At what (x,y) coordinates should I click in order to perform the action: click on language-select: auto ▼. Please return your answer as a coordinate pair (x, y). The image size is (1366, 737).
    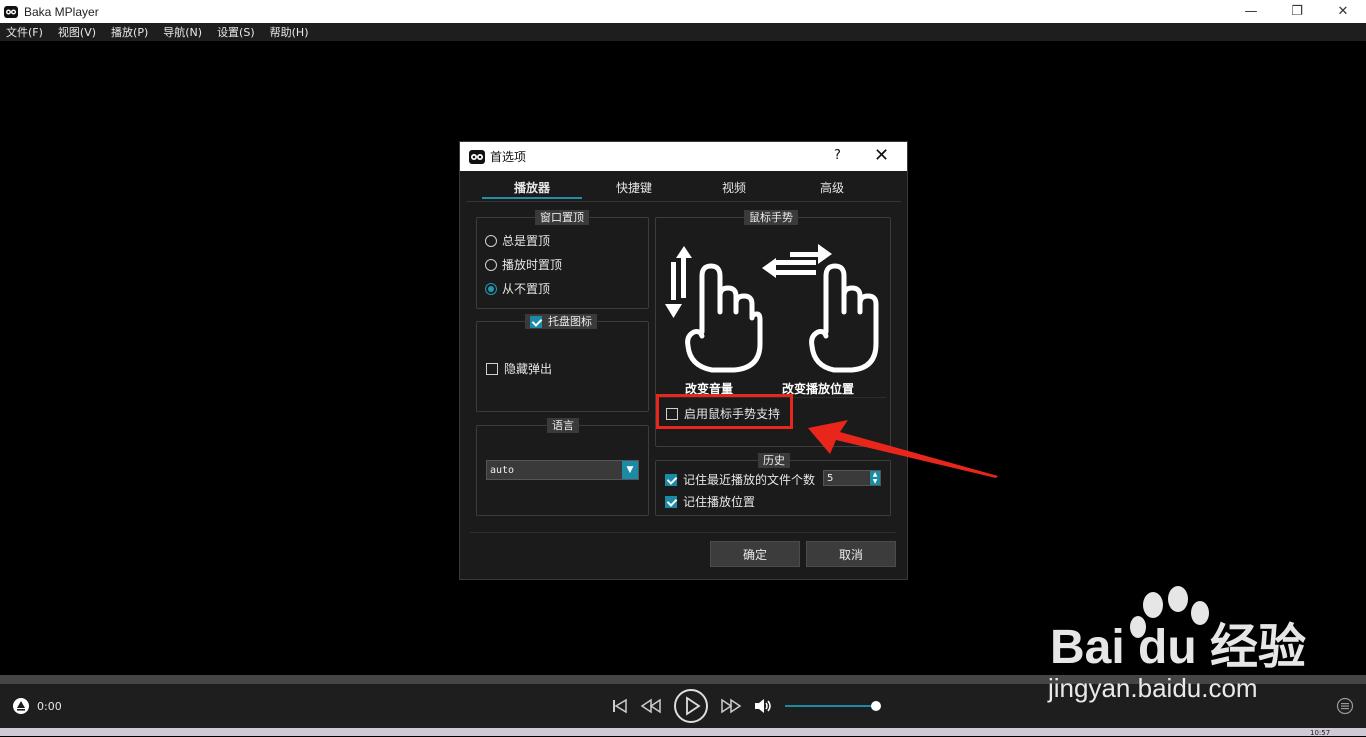
    Looking at the image, I should click on (562, 470).